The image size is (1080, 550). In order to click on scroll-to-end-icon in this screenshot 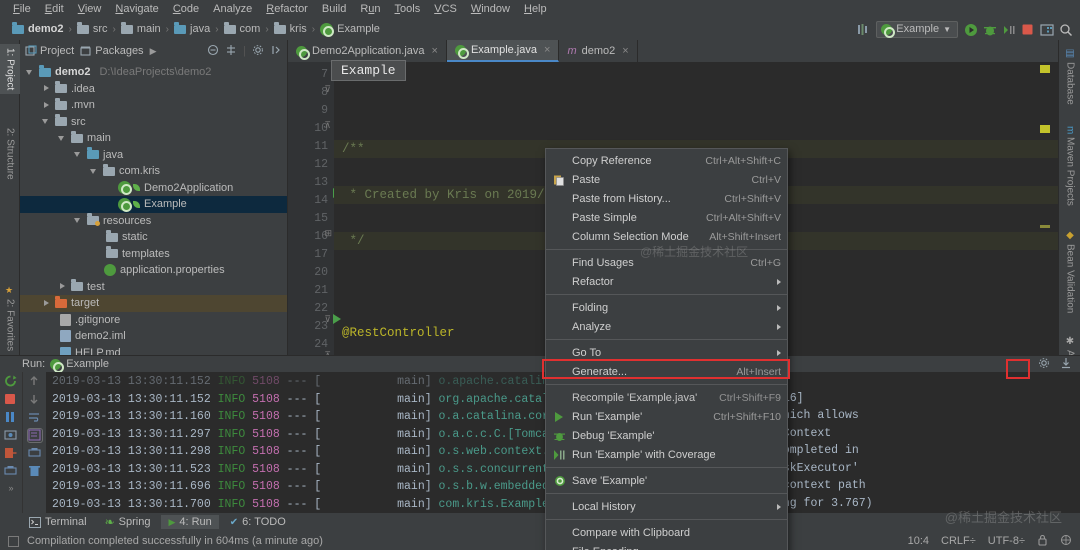, I will do `click(34, 435)`.